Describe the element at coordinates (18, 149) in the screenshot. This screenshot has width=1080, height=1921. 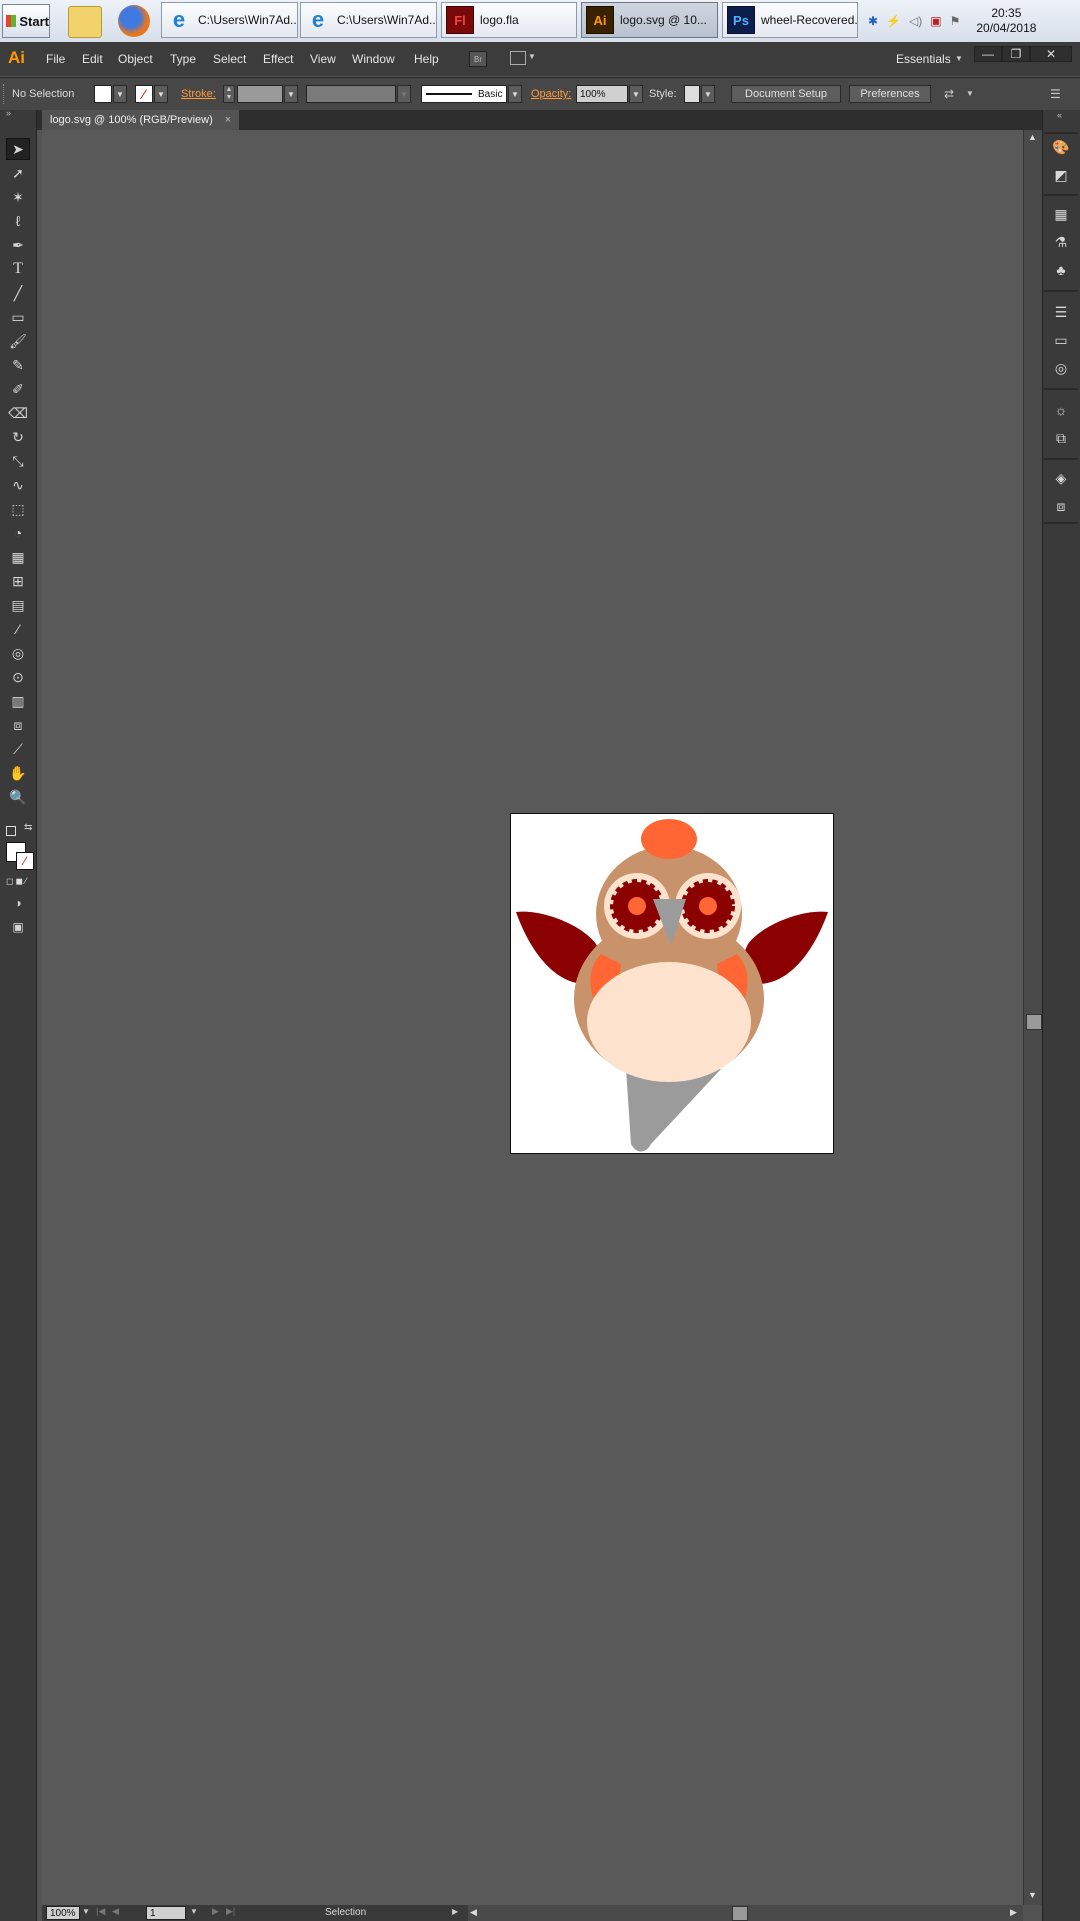
I see `selection-tool-icon: ➤` at that location.